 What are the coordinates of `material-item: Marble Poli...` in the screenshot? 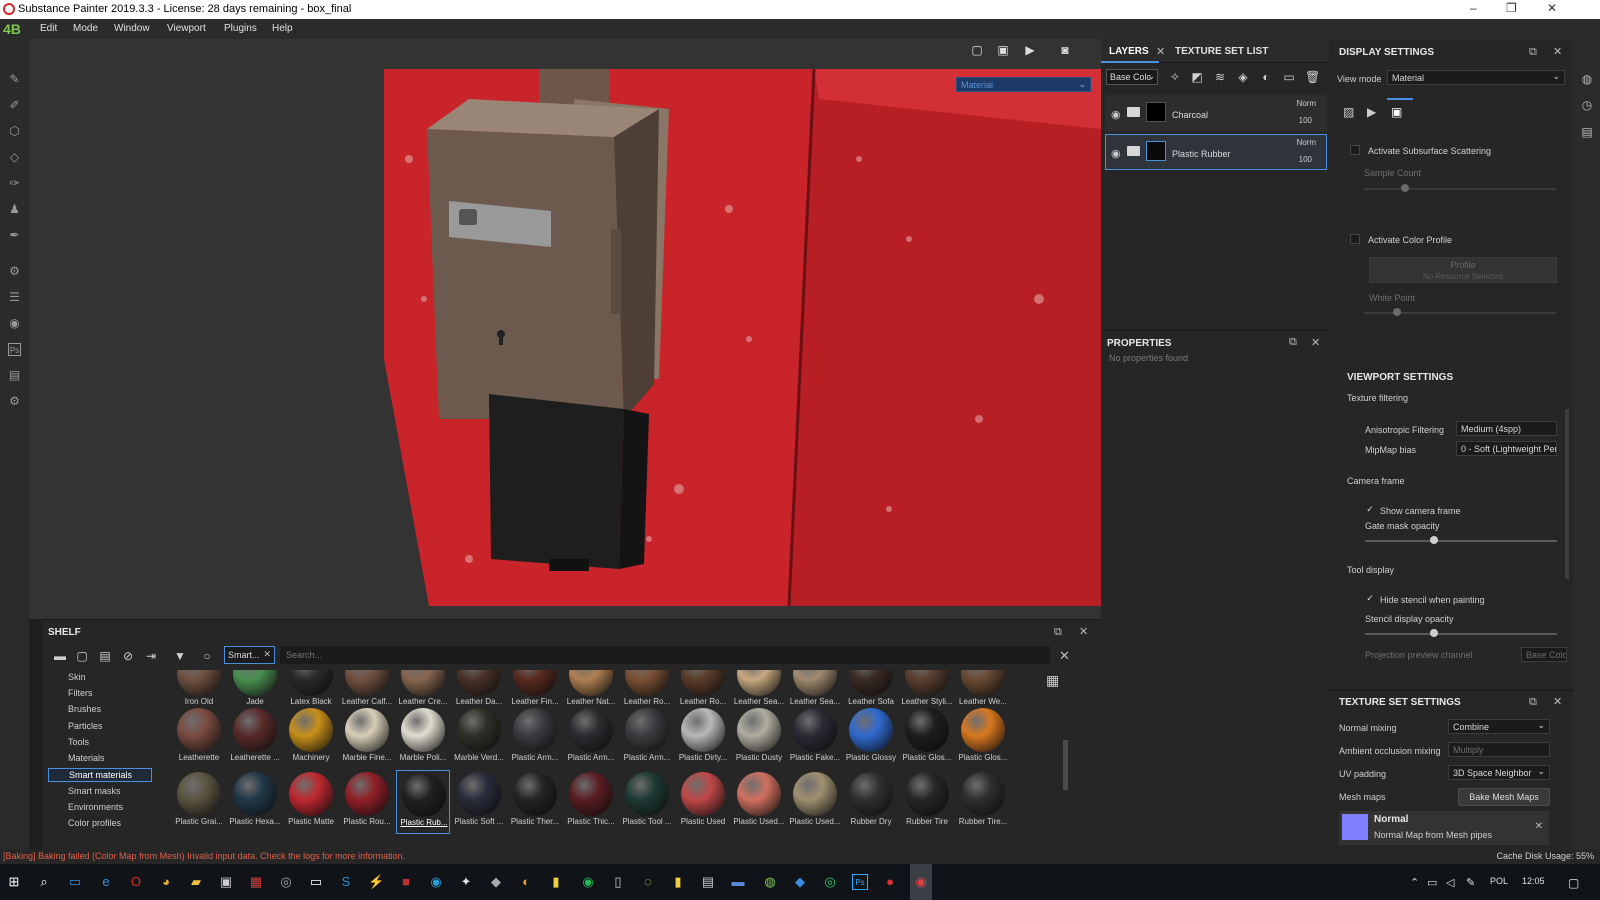 It's located at (423, 738).